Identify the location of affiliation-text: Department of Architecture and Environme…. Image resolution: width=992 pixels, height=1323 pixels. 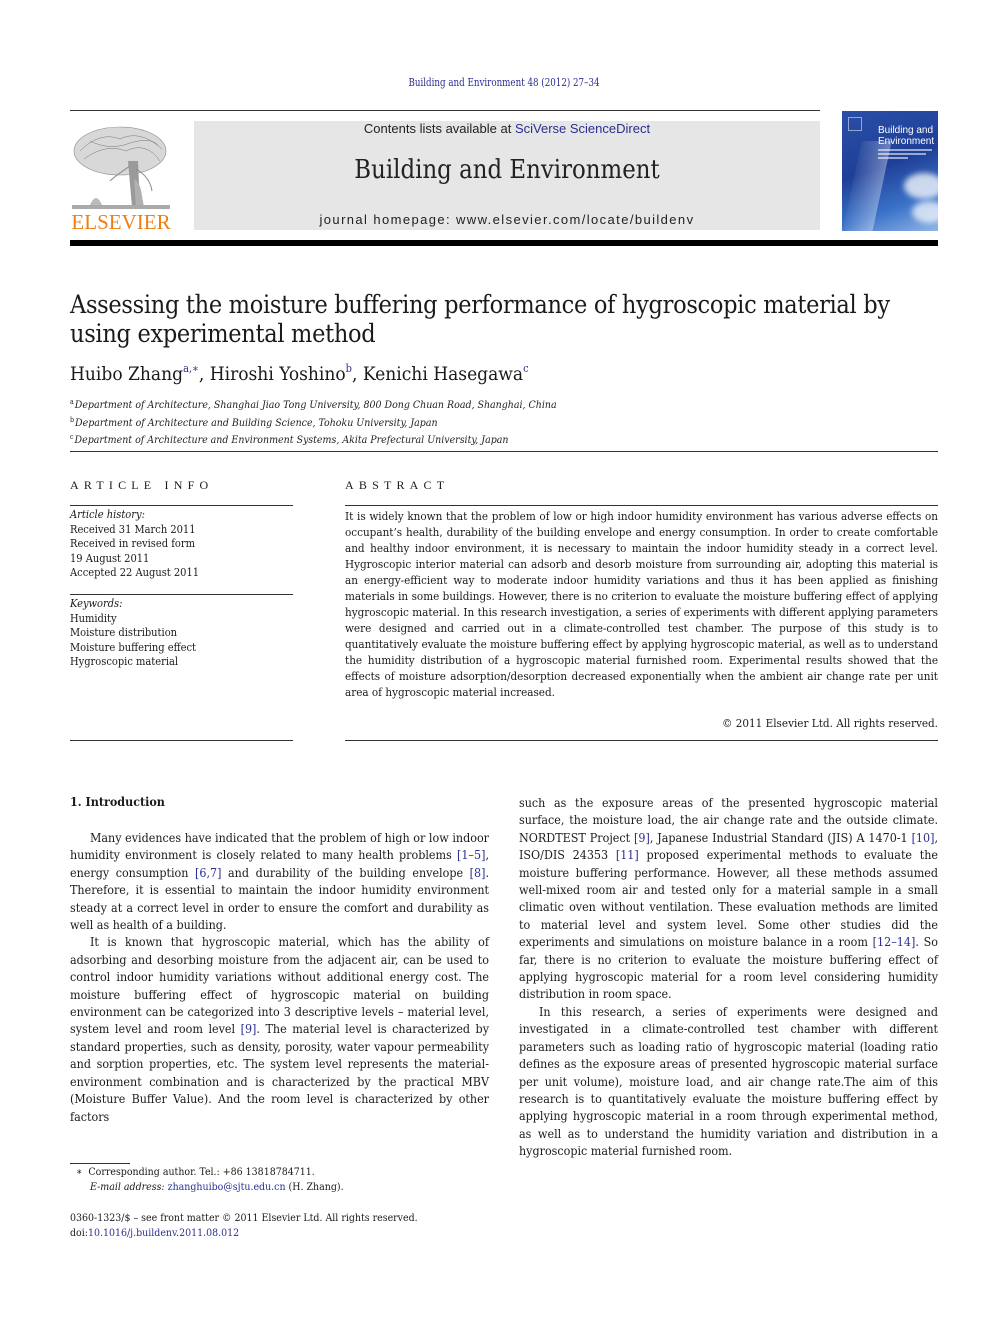
(291, 440).